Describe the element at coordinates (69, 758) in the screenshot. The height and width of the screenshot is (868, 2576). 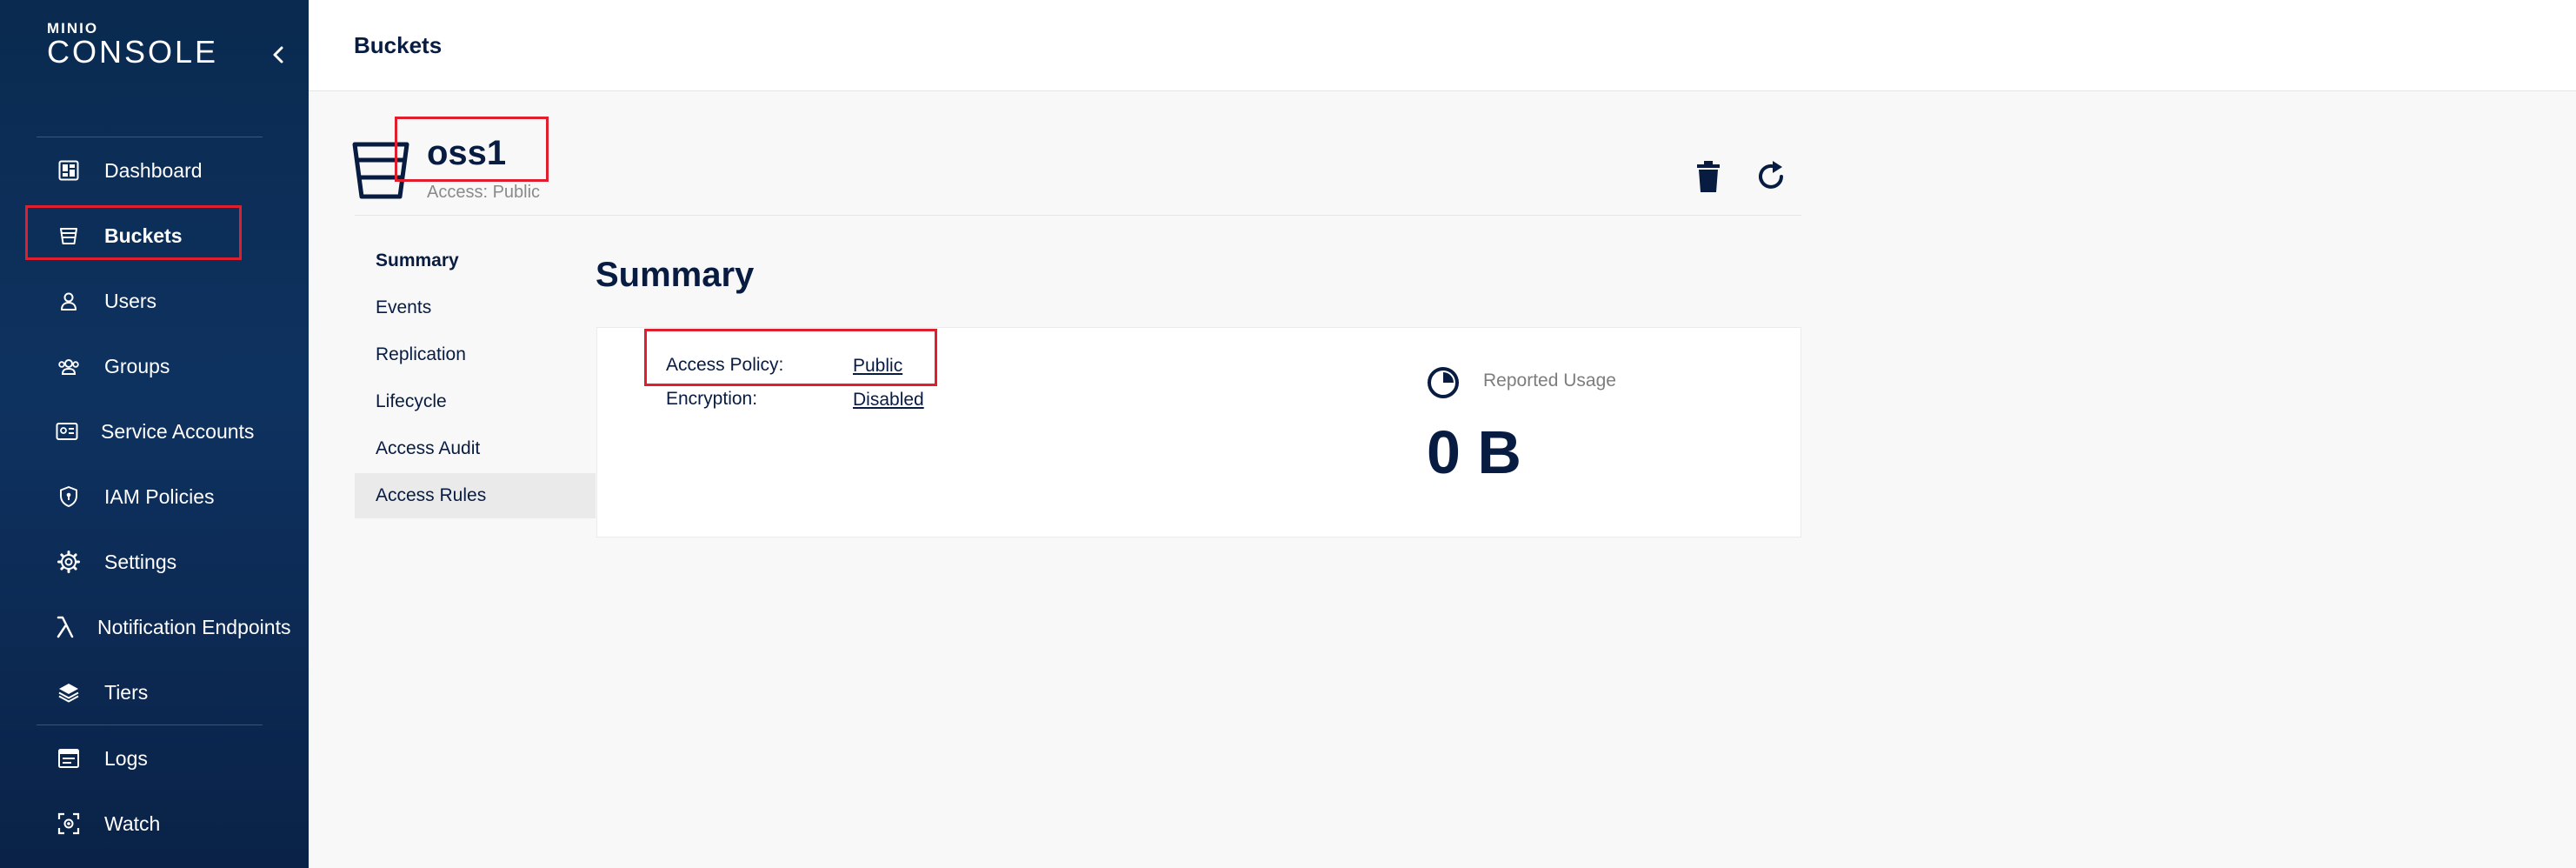
I see `logs-icon` at that location.